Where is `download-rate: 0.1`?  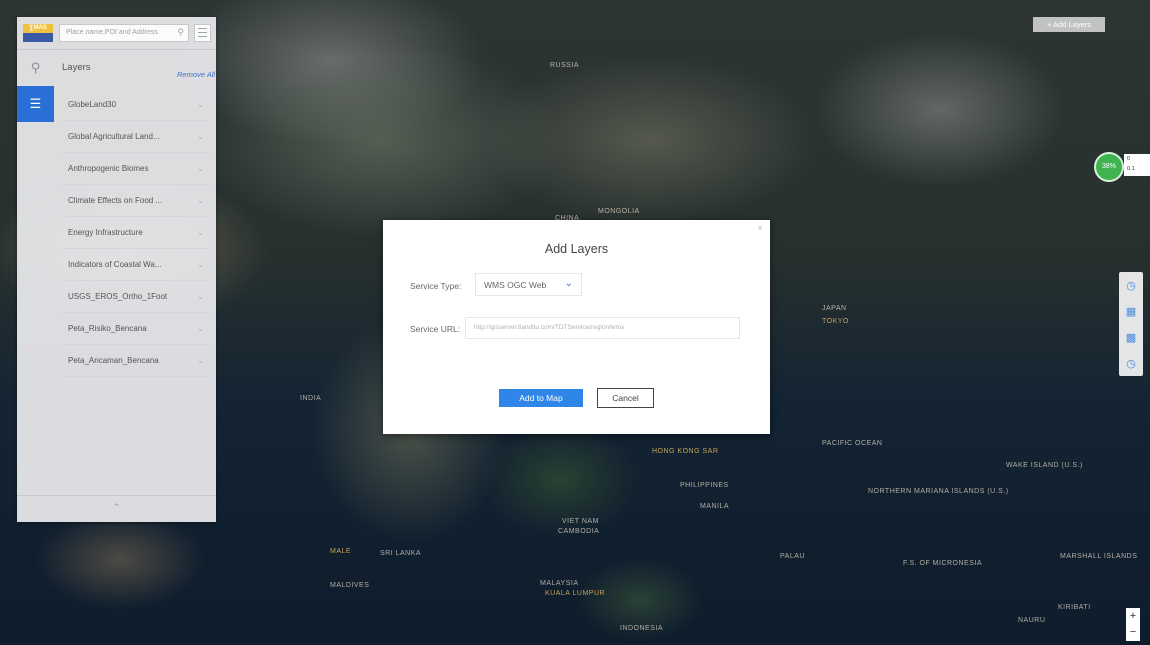 download-rate: 0.1 is located at coordinates (1131, 169).